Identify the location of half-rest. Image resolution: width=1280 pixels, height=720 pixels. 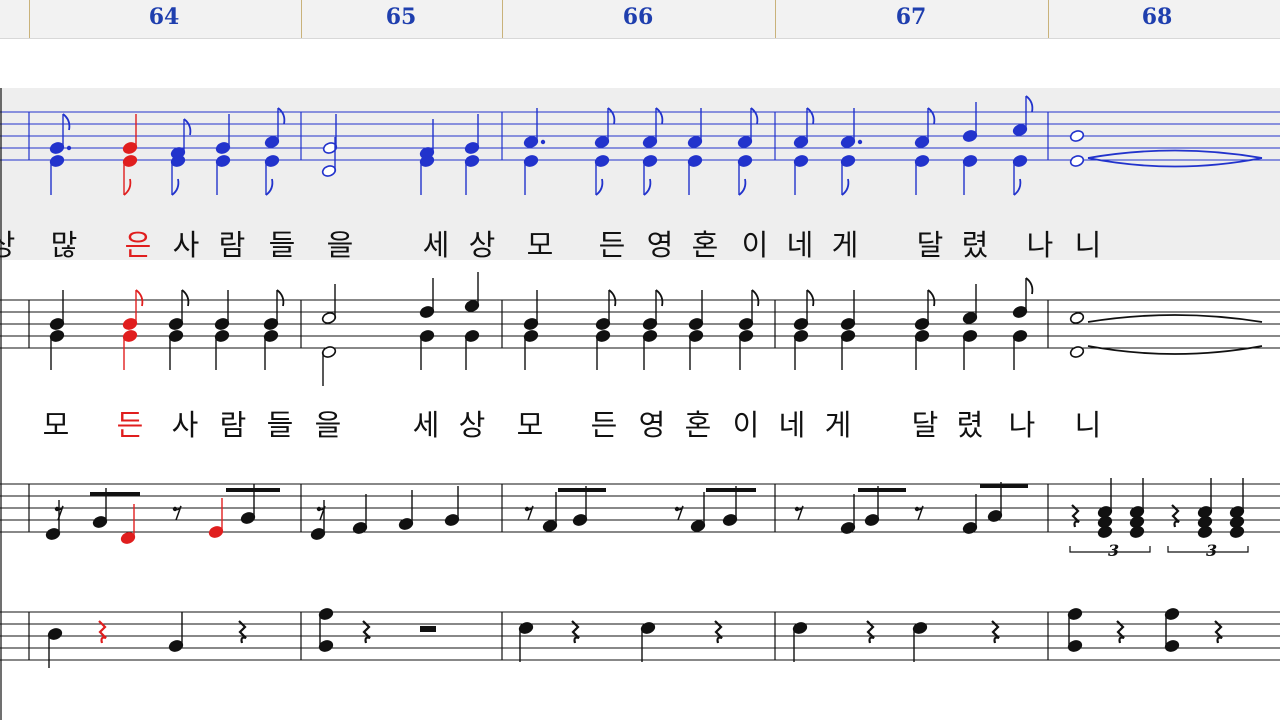
(428, 629).